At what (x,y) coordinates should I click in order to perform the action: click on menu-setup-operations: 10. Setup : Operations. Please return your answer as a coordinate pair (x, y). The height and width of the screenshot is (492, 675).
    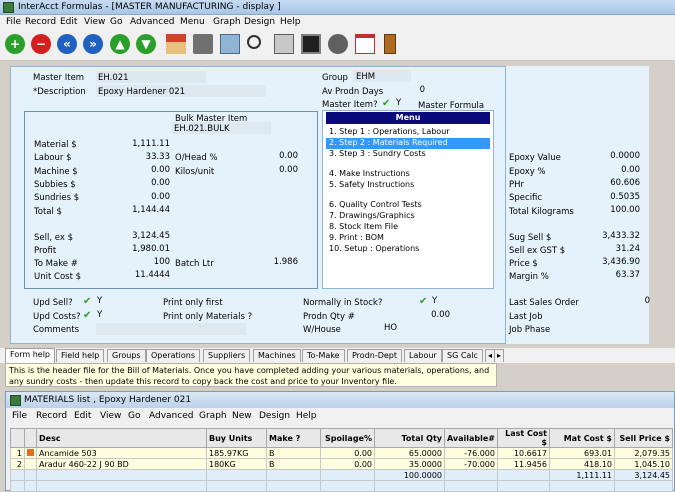
    Looking at the image, I should click on (374, 248).